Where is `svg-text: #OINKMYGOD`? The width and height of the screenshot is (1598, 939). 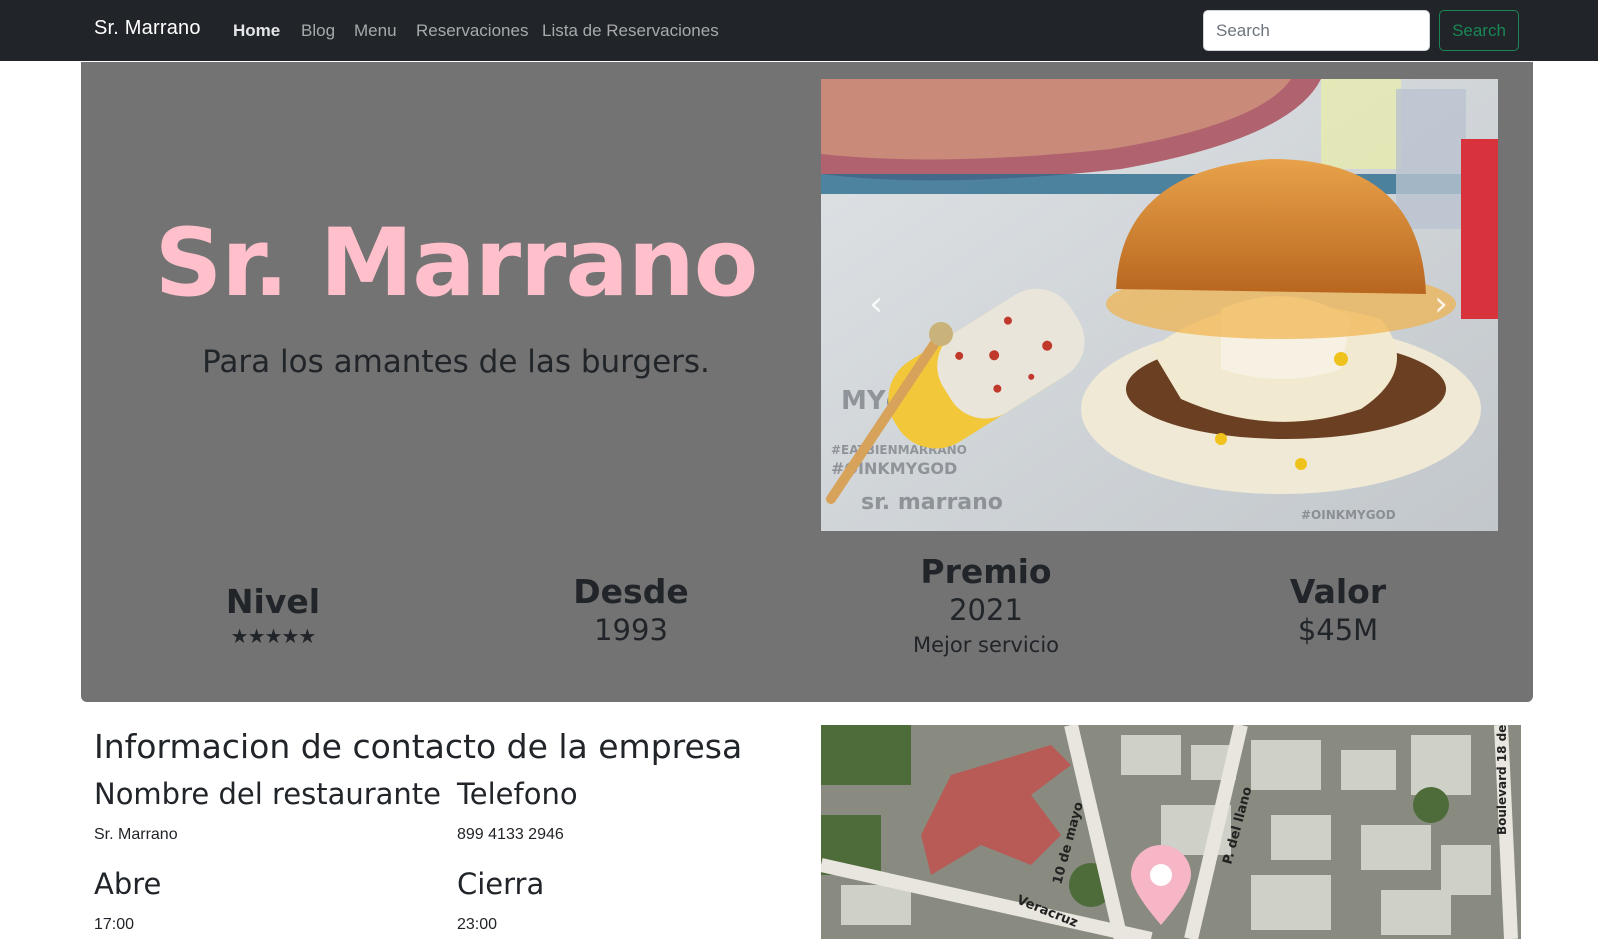
svg-text: #OINKMYGOD is located at coordinates (1348, 515).